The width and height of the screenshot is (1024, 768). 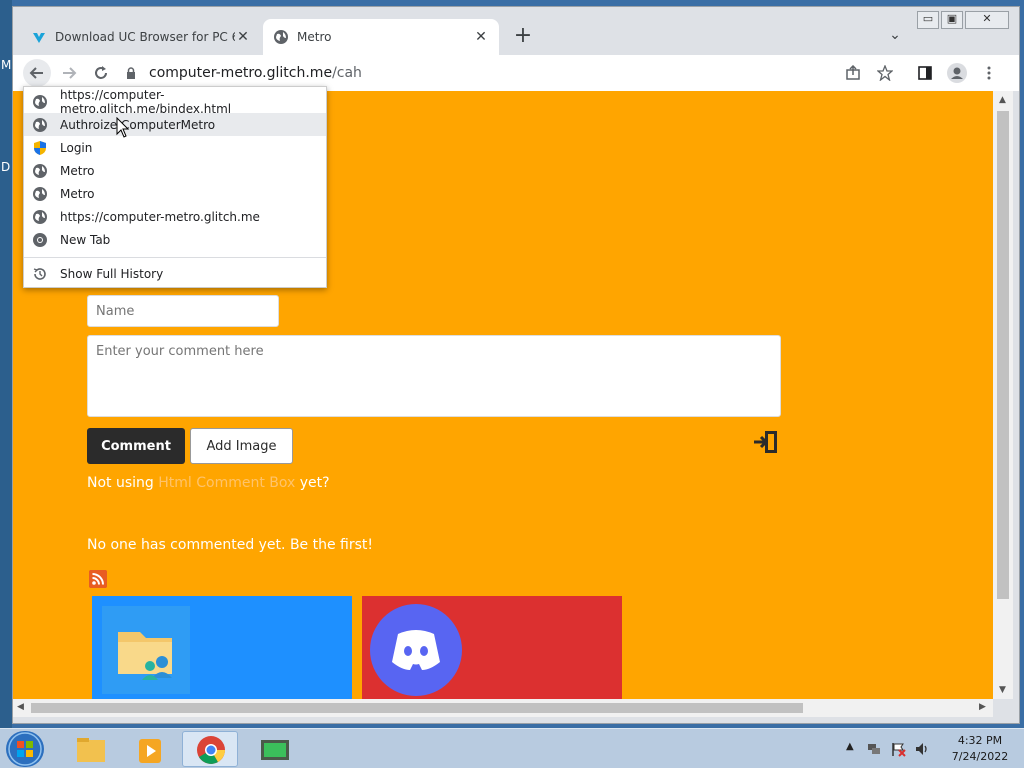 I want to click on tab-title: Download UC Browser for PC 6.1, so click(x=145, y=37).